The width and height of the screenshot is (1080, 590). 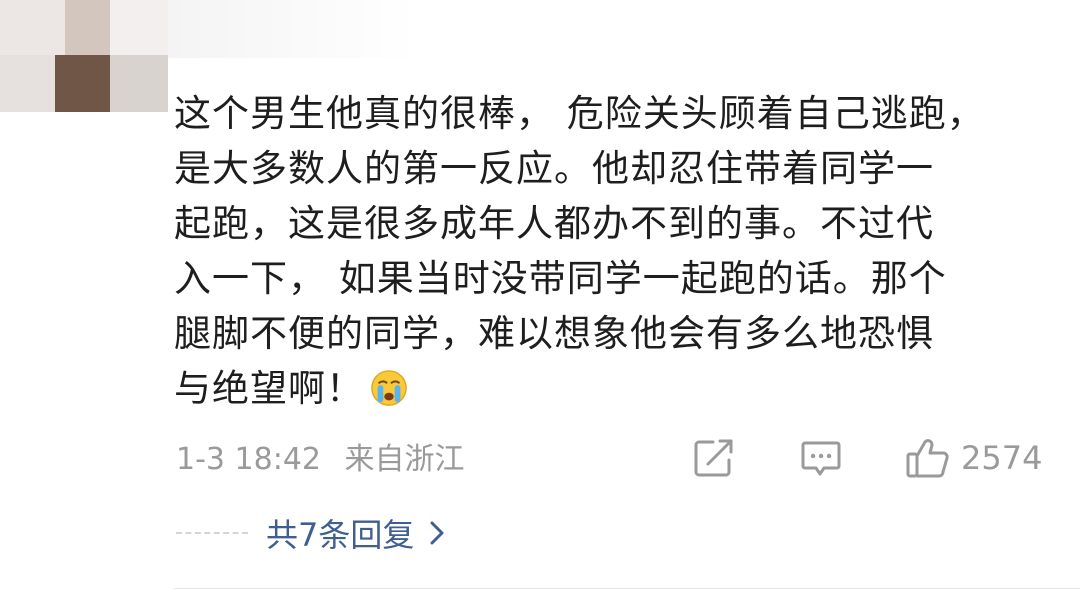 I want to click on reply-button, so click(x=821, y=458).